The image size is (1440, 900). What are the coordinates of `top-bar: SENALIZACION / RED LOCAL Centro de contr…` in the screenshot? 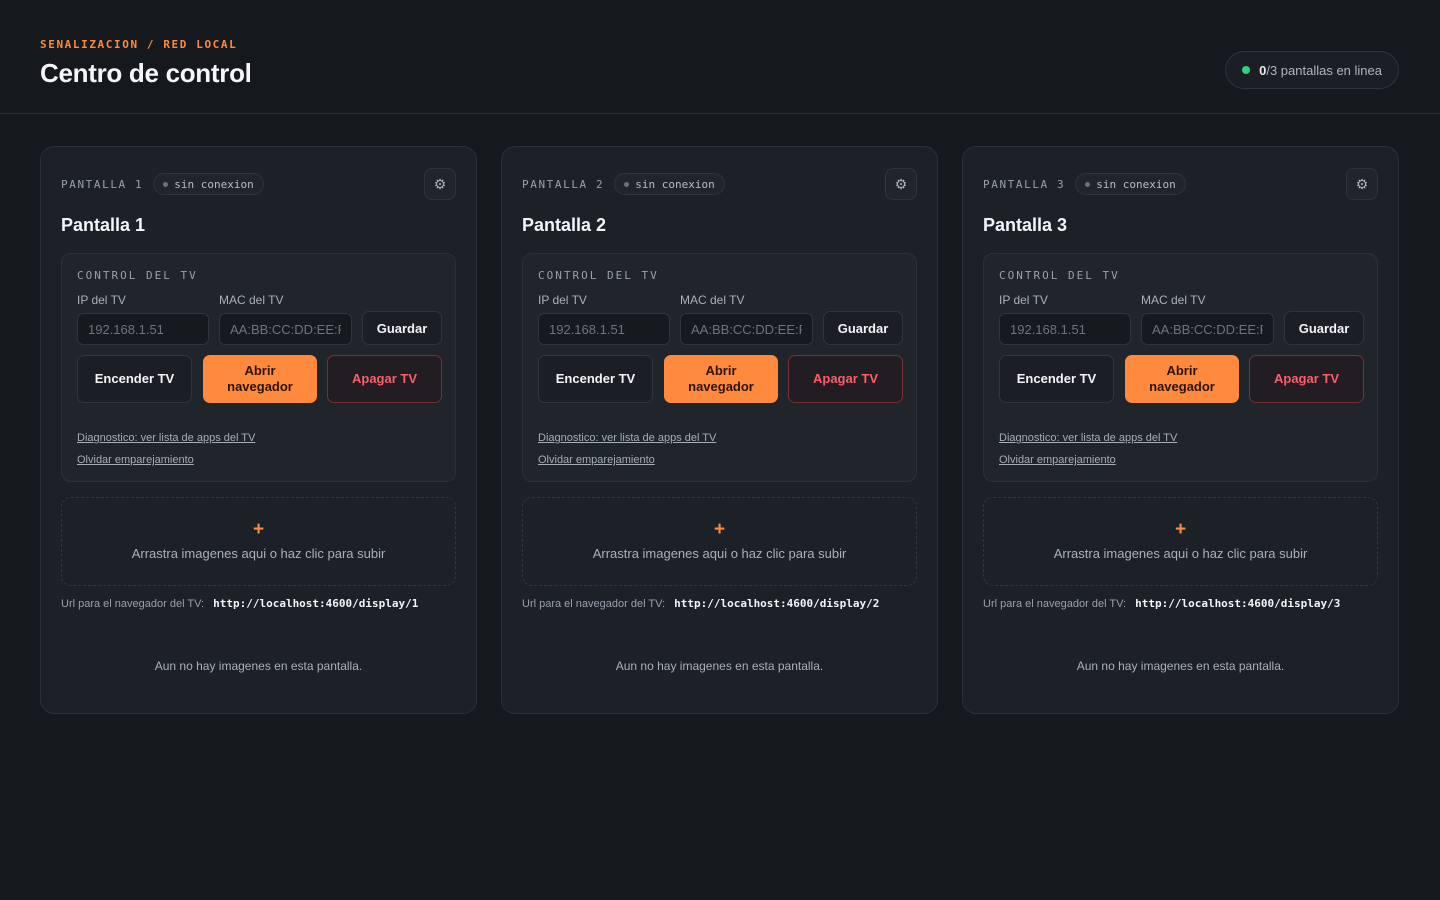 It's located at (720, 57).